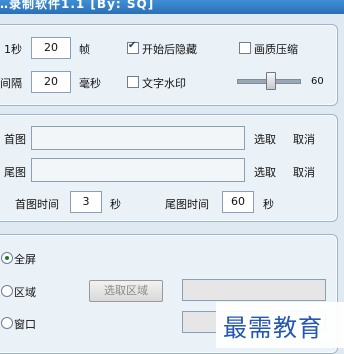  I want to click on text-watermark-checkbox, so click(133, 82).